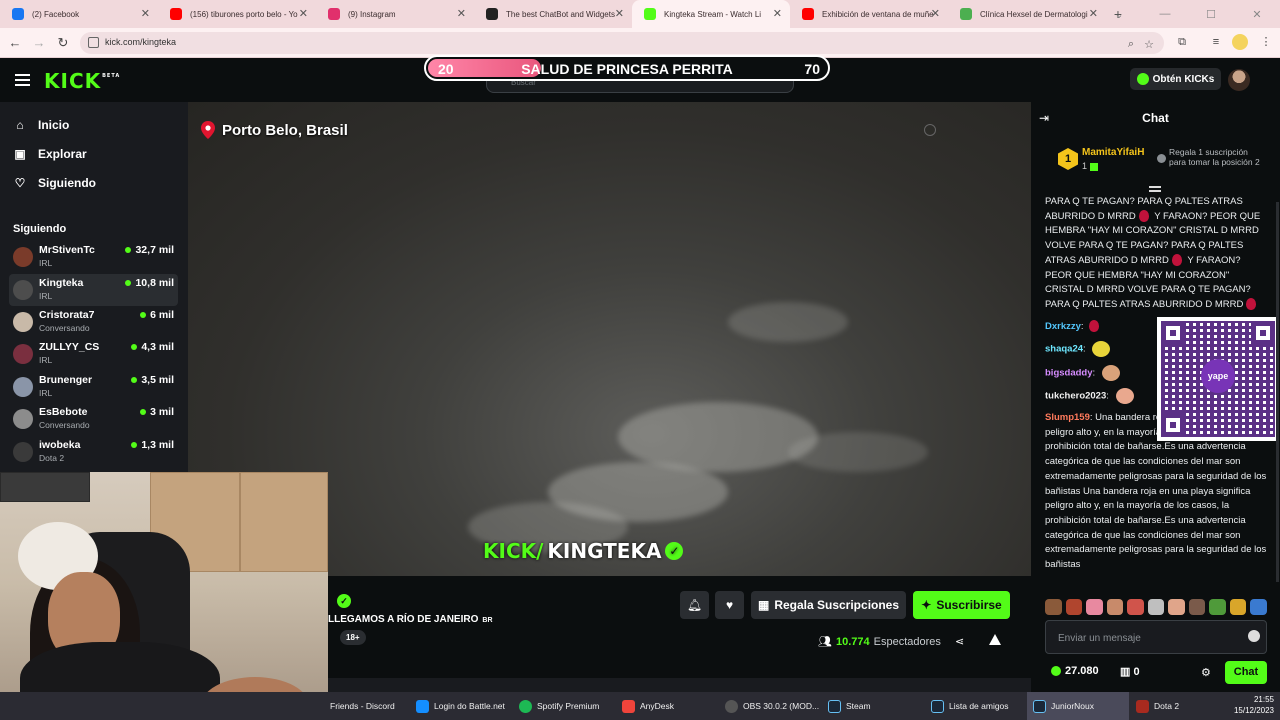 This screenshot has height=720, width=1280. Describe the element at coordinates (395, 14) in the screenshot. I see `tab-instagram: (9) Instagram ✕` at that location.